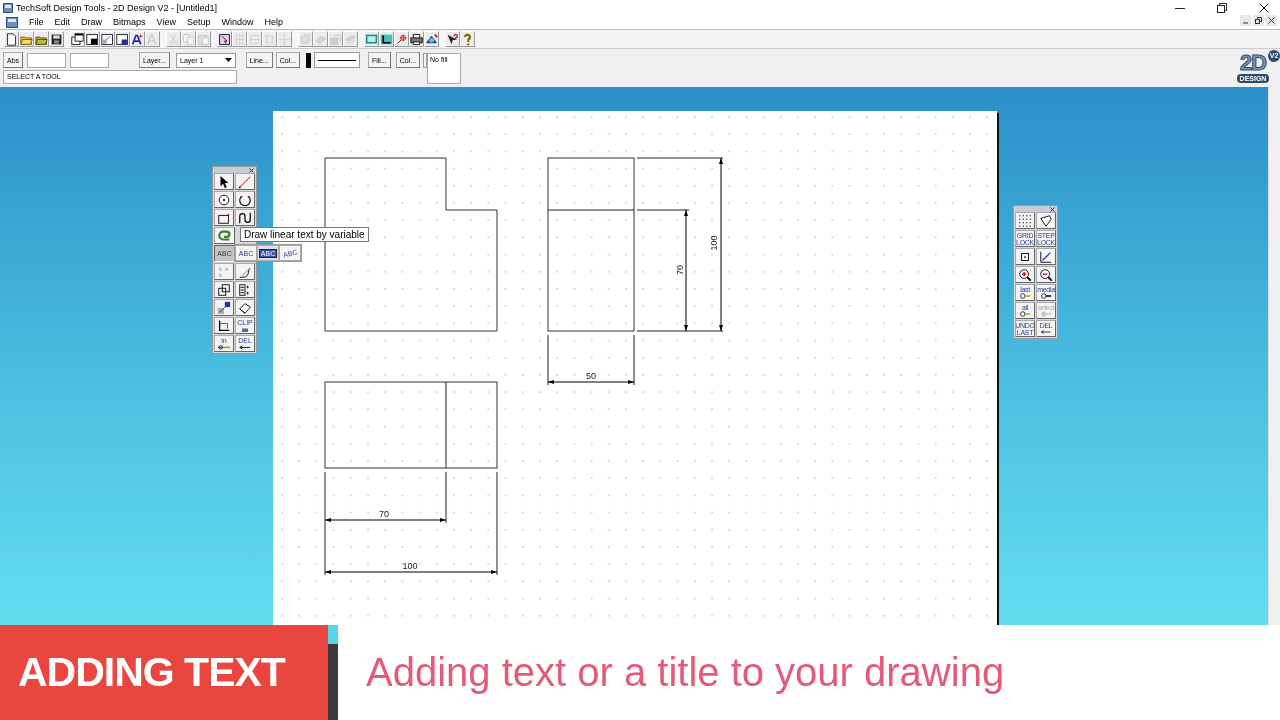 This screenshot has height=720, width=1280. I want to click on question-mark-icon, so click(467, 39).